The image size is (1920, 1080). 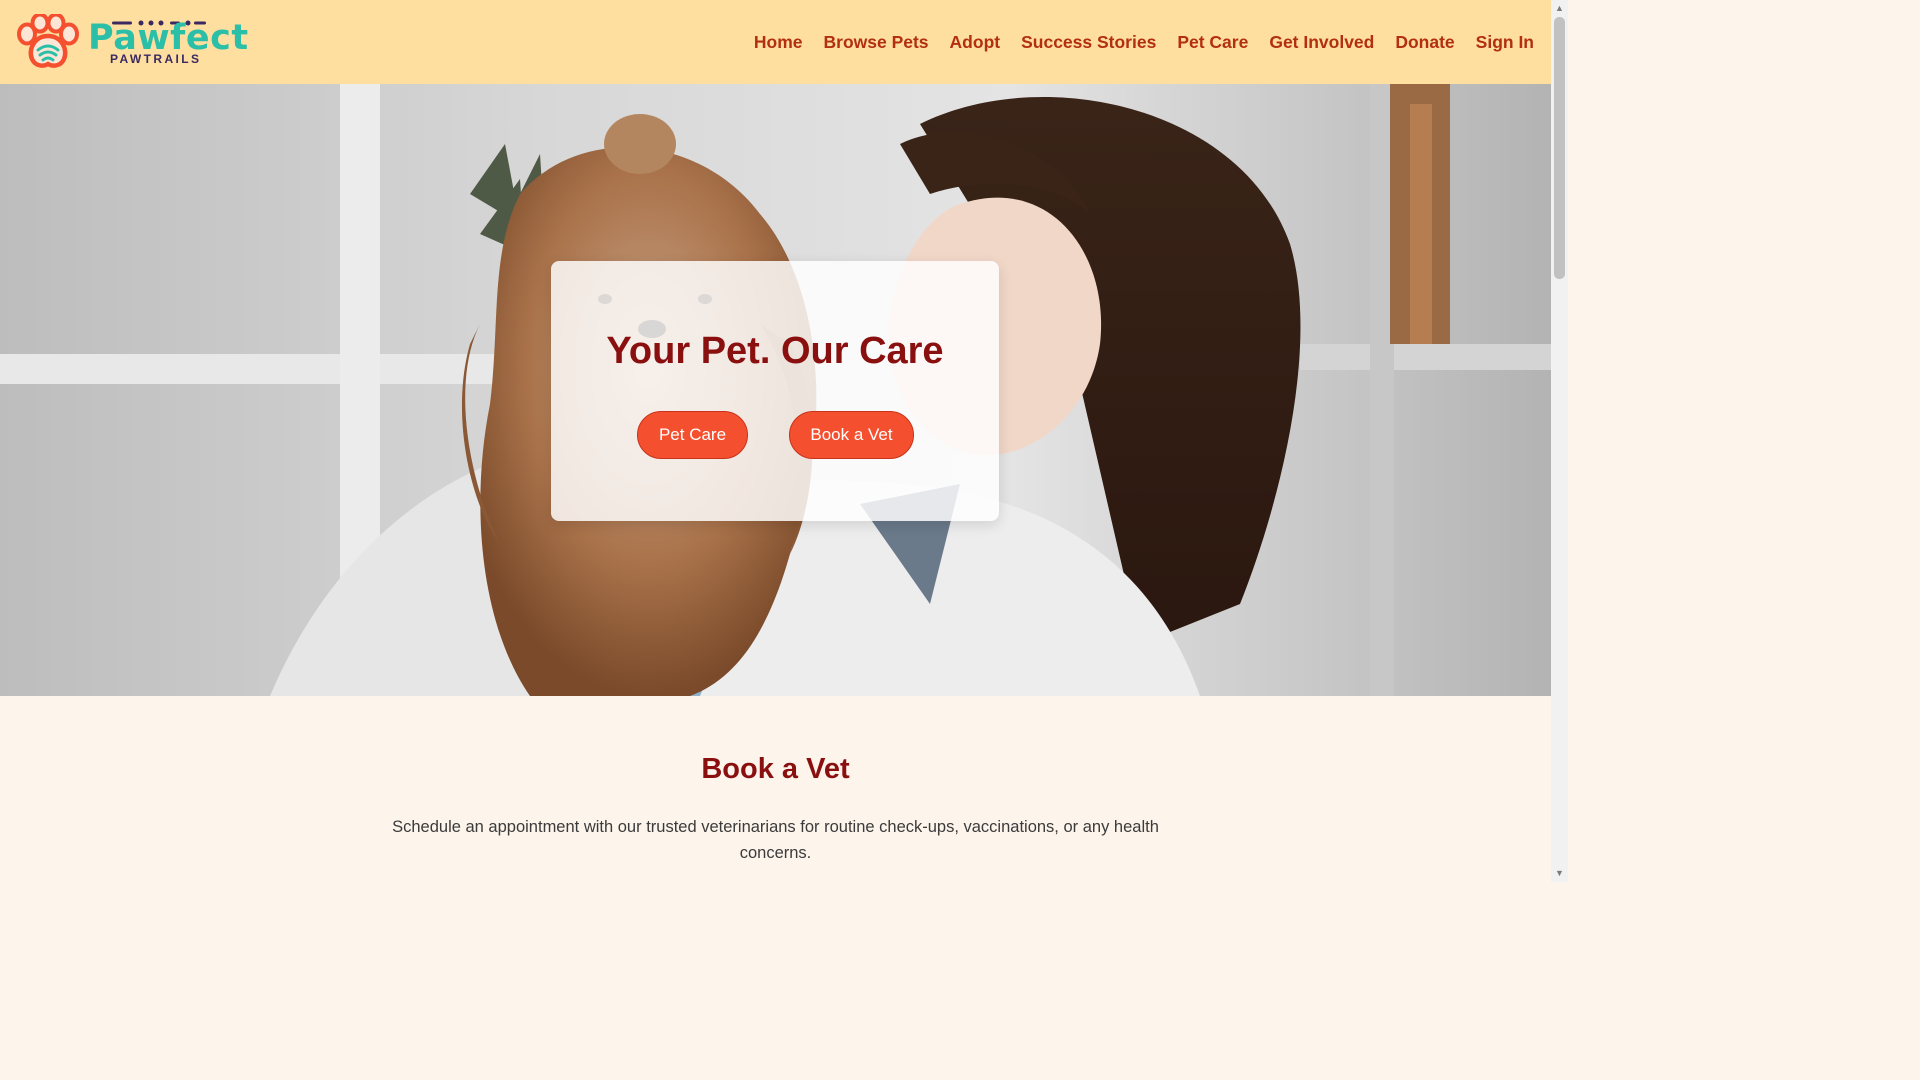 I want to click on brand-tagline: PAWTRAILS, so click(x=156, y=59).